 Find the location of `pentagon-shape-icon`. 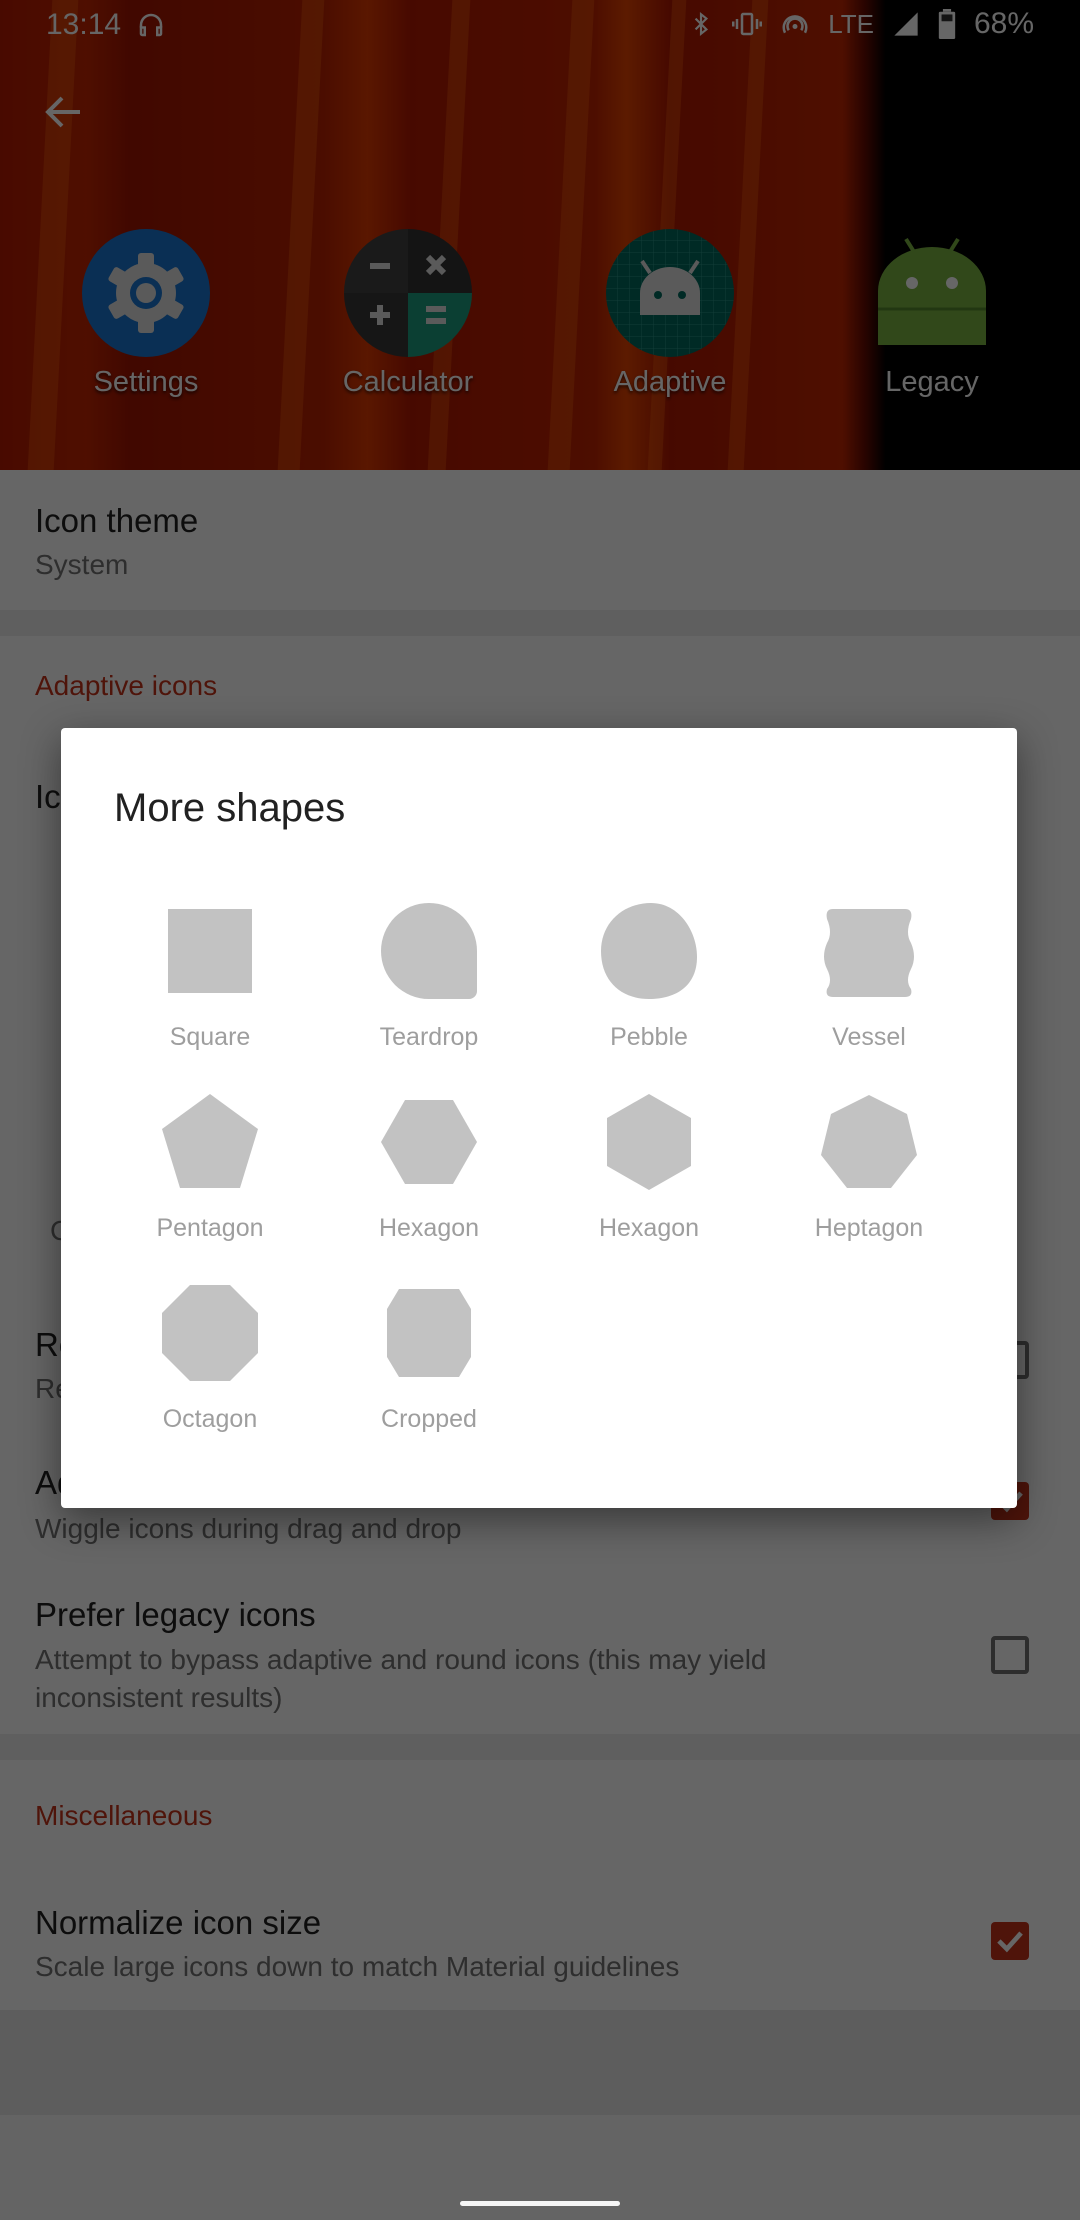

pentagon-shape-icon is located at coordinates (210, 1141).